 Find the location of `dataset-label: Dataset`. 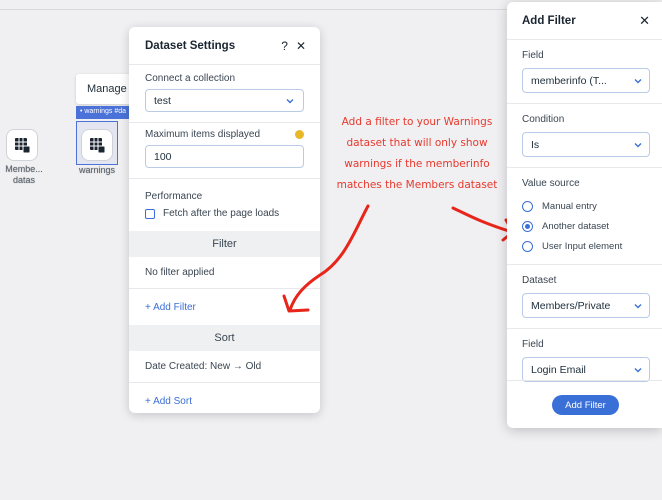

dataset-label: Dataset is located at coordinates (539, 280).